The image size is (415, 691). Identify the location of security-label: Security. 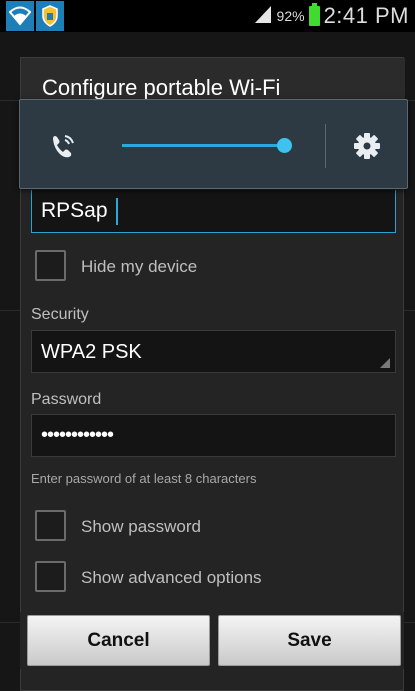
(60, 314).